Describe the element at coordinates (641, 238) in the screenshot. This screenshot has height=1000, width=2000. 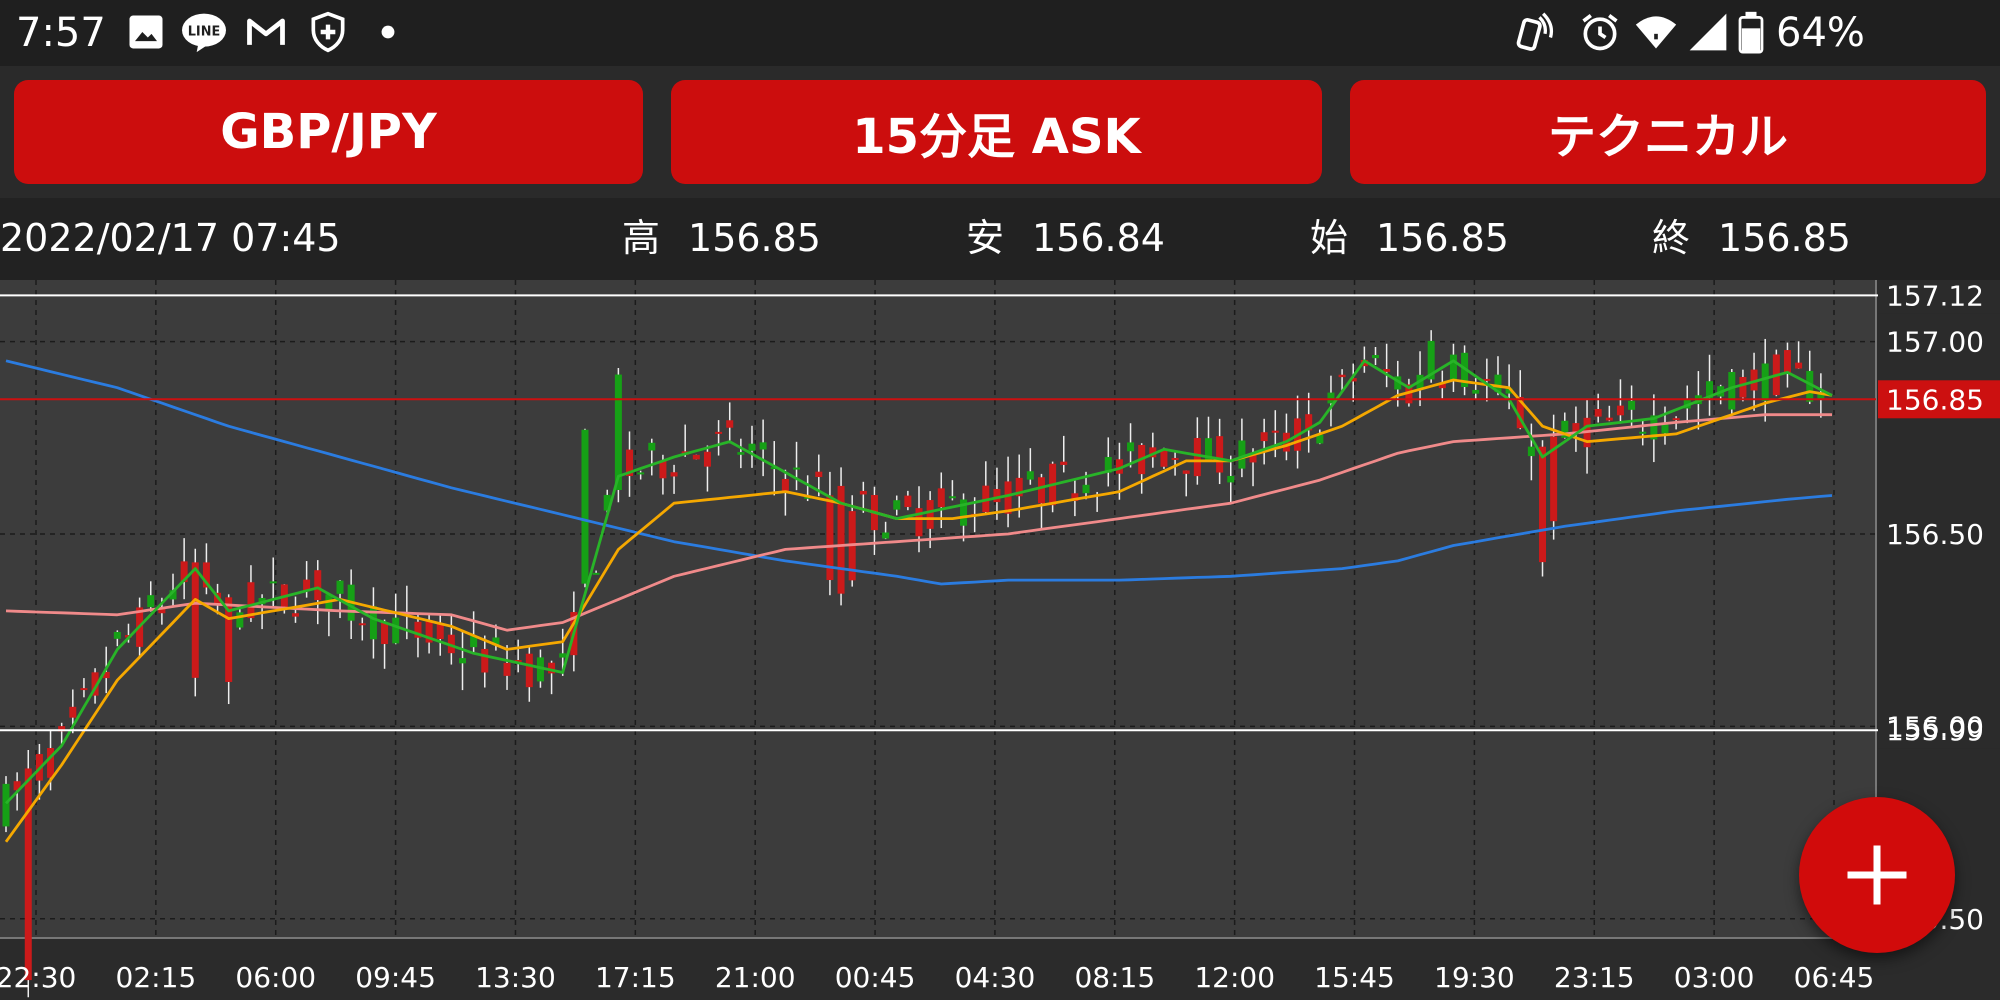
I see `high-label: 高` at that location.